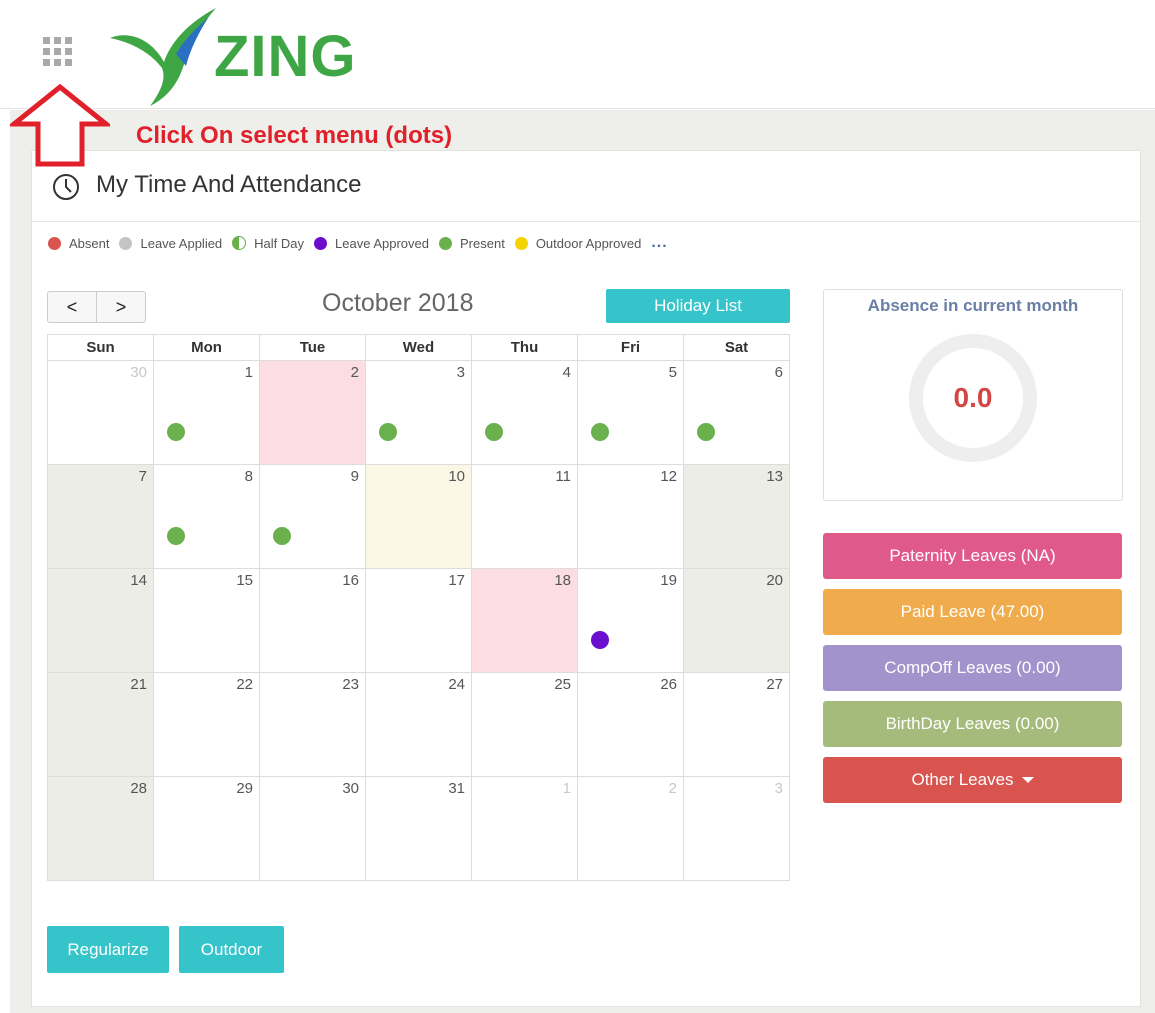 This screenshot has height=1013, width=1155. I want to click on leave-approved-dot-icon, so click(600, 640).